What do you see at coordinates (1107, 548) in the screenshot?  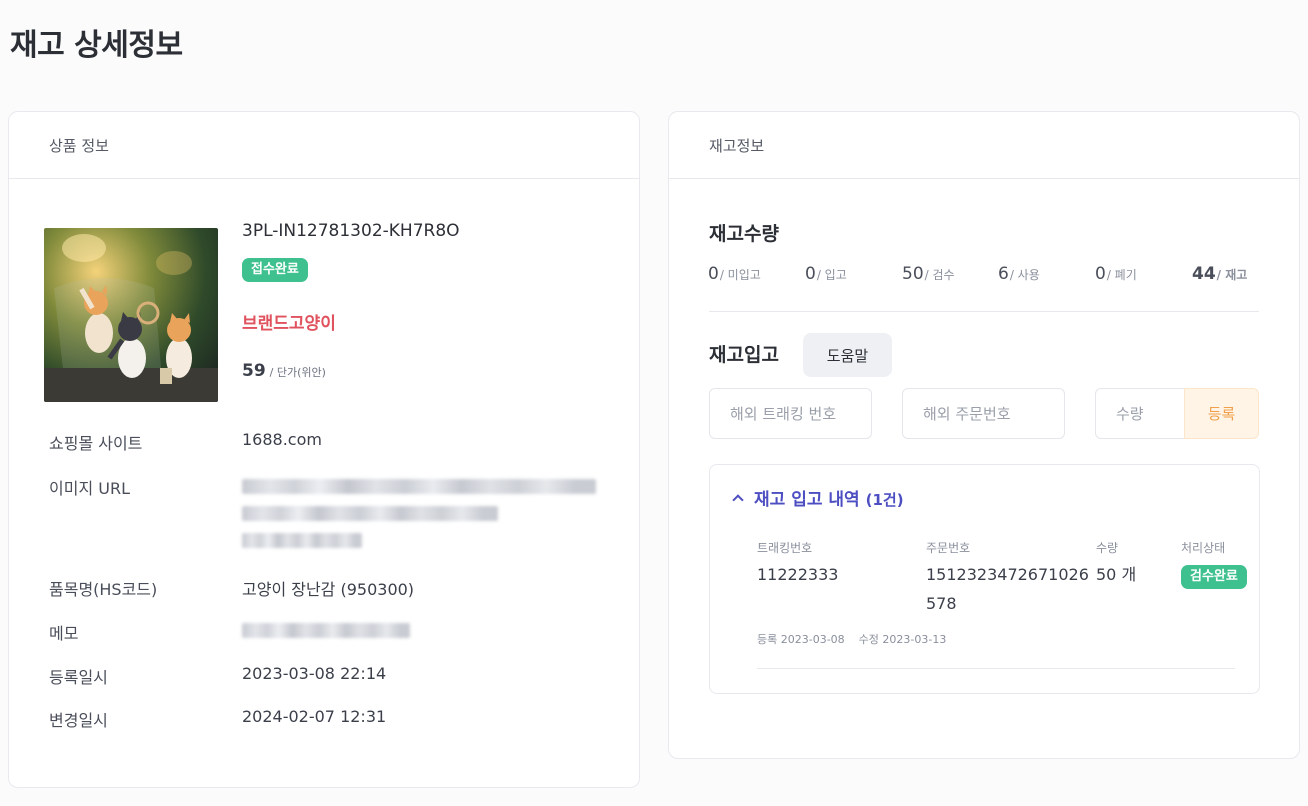 I see `col-qty: 수량` at bounding box center [1107, 548].